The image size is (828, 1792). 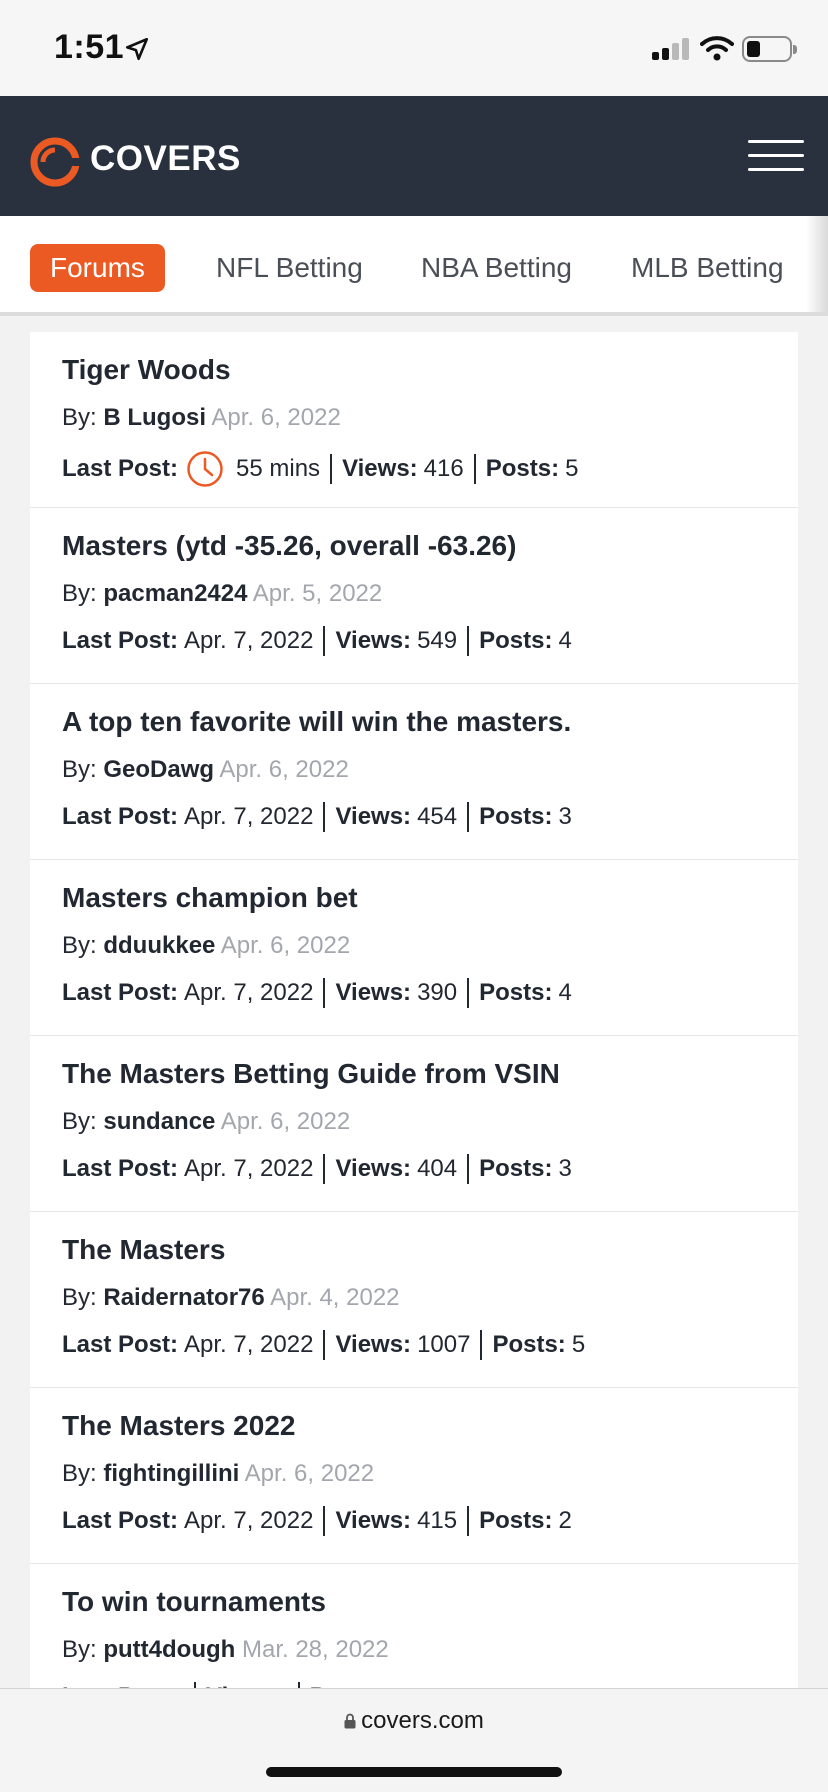 What do you see at coordinates (143, 1250) in the screenshot?
I see `thread-title: The Masters` at bounding box center [143, 1250].